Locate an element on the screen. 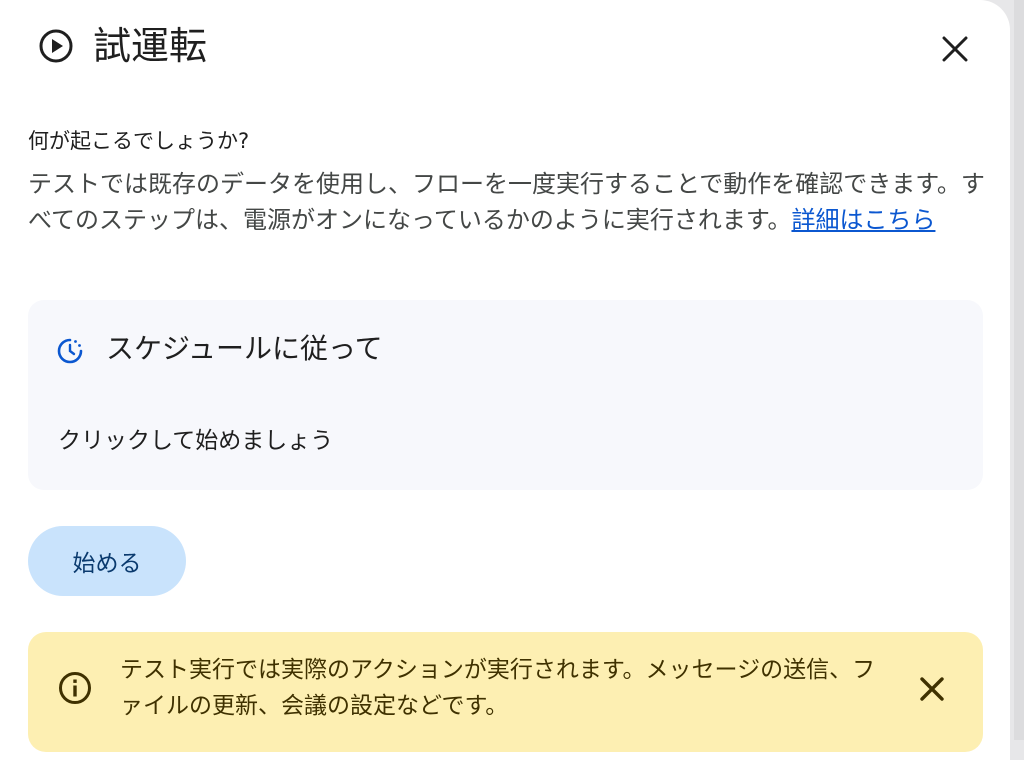 The image size is (1024, 760). schedule-hint: クリックして始めましょう is located at coordinates (196, 441).